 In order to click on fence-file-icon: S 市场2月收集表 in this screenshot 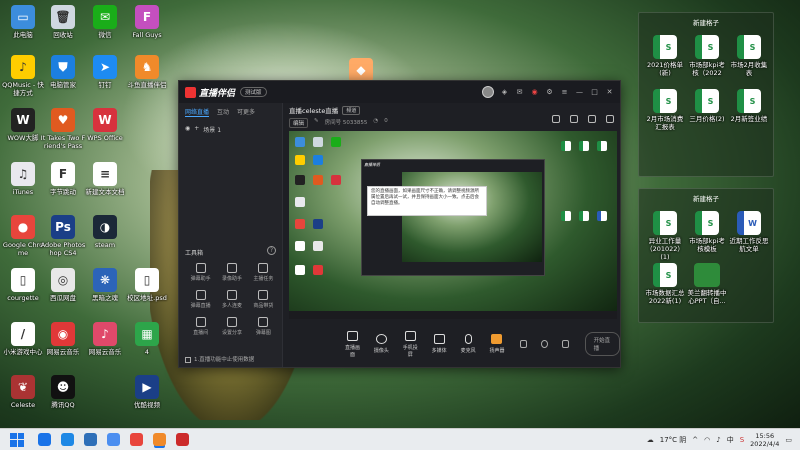, I will do `click(749, 56)`.